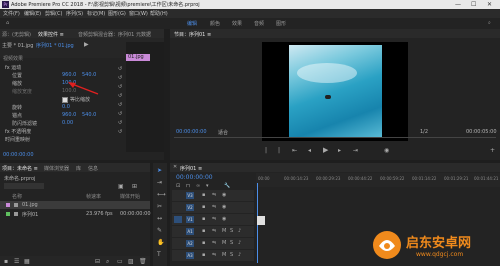  I want to click on add-button-icon: +, so click(492, 150).